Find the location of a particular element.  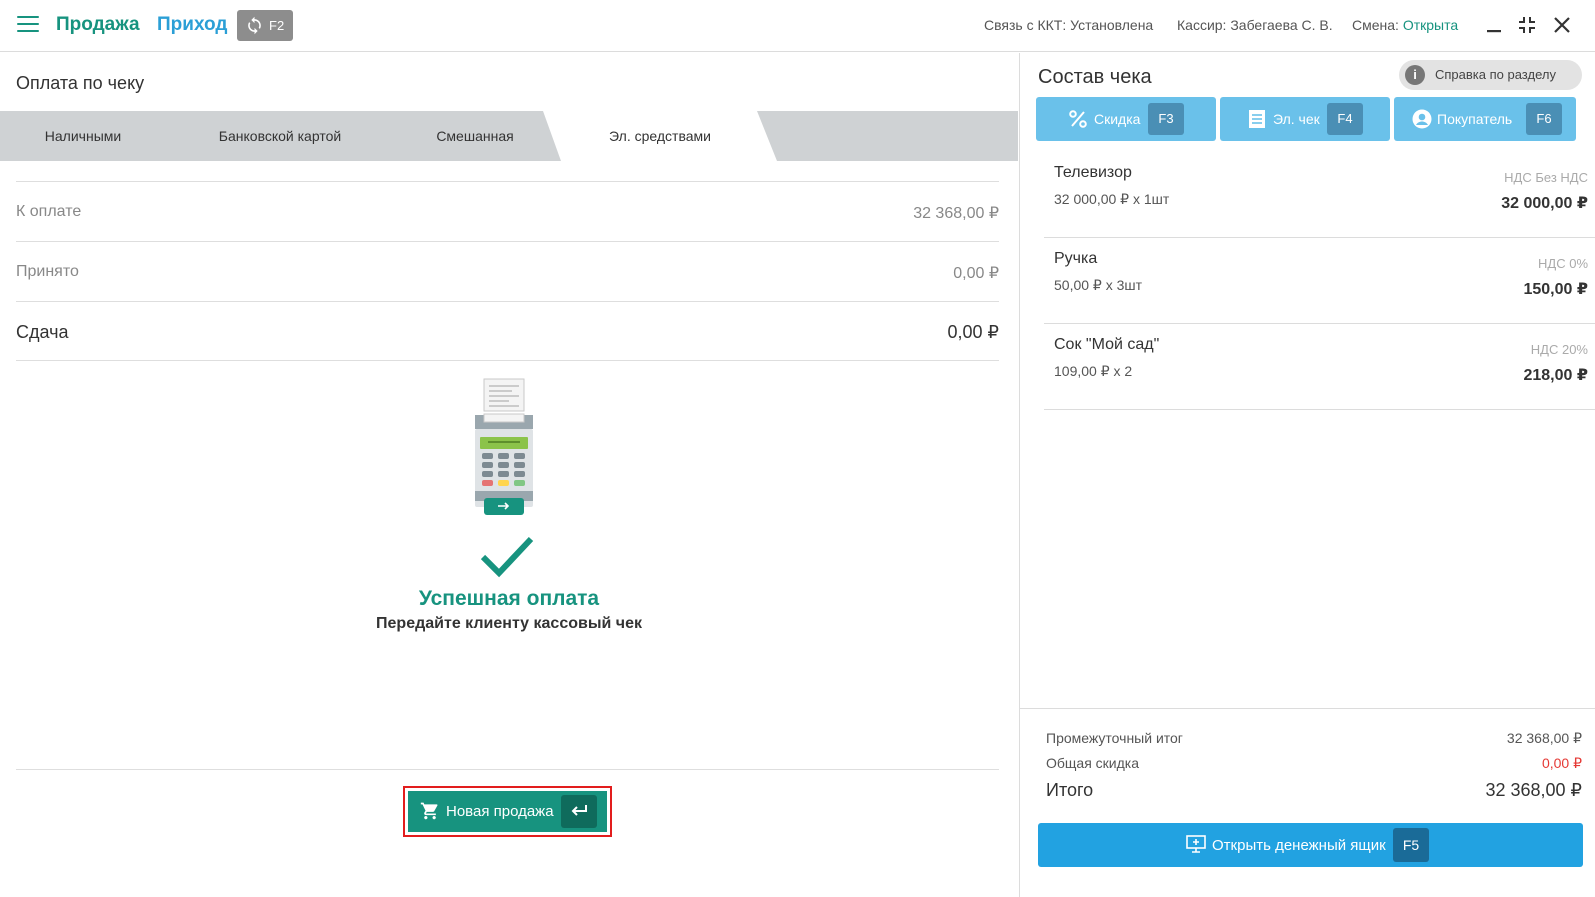

subtotal-row: Промежуточный итог 32 368,00 ₽ is located at coordinates (1314, 738).